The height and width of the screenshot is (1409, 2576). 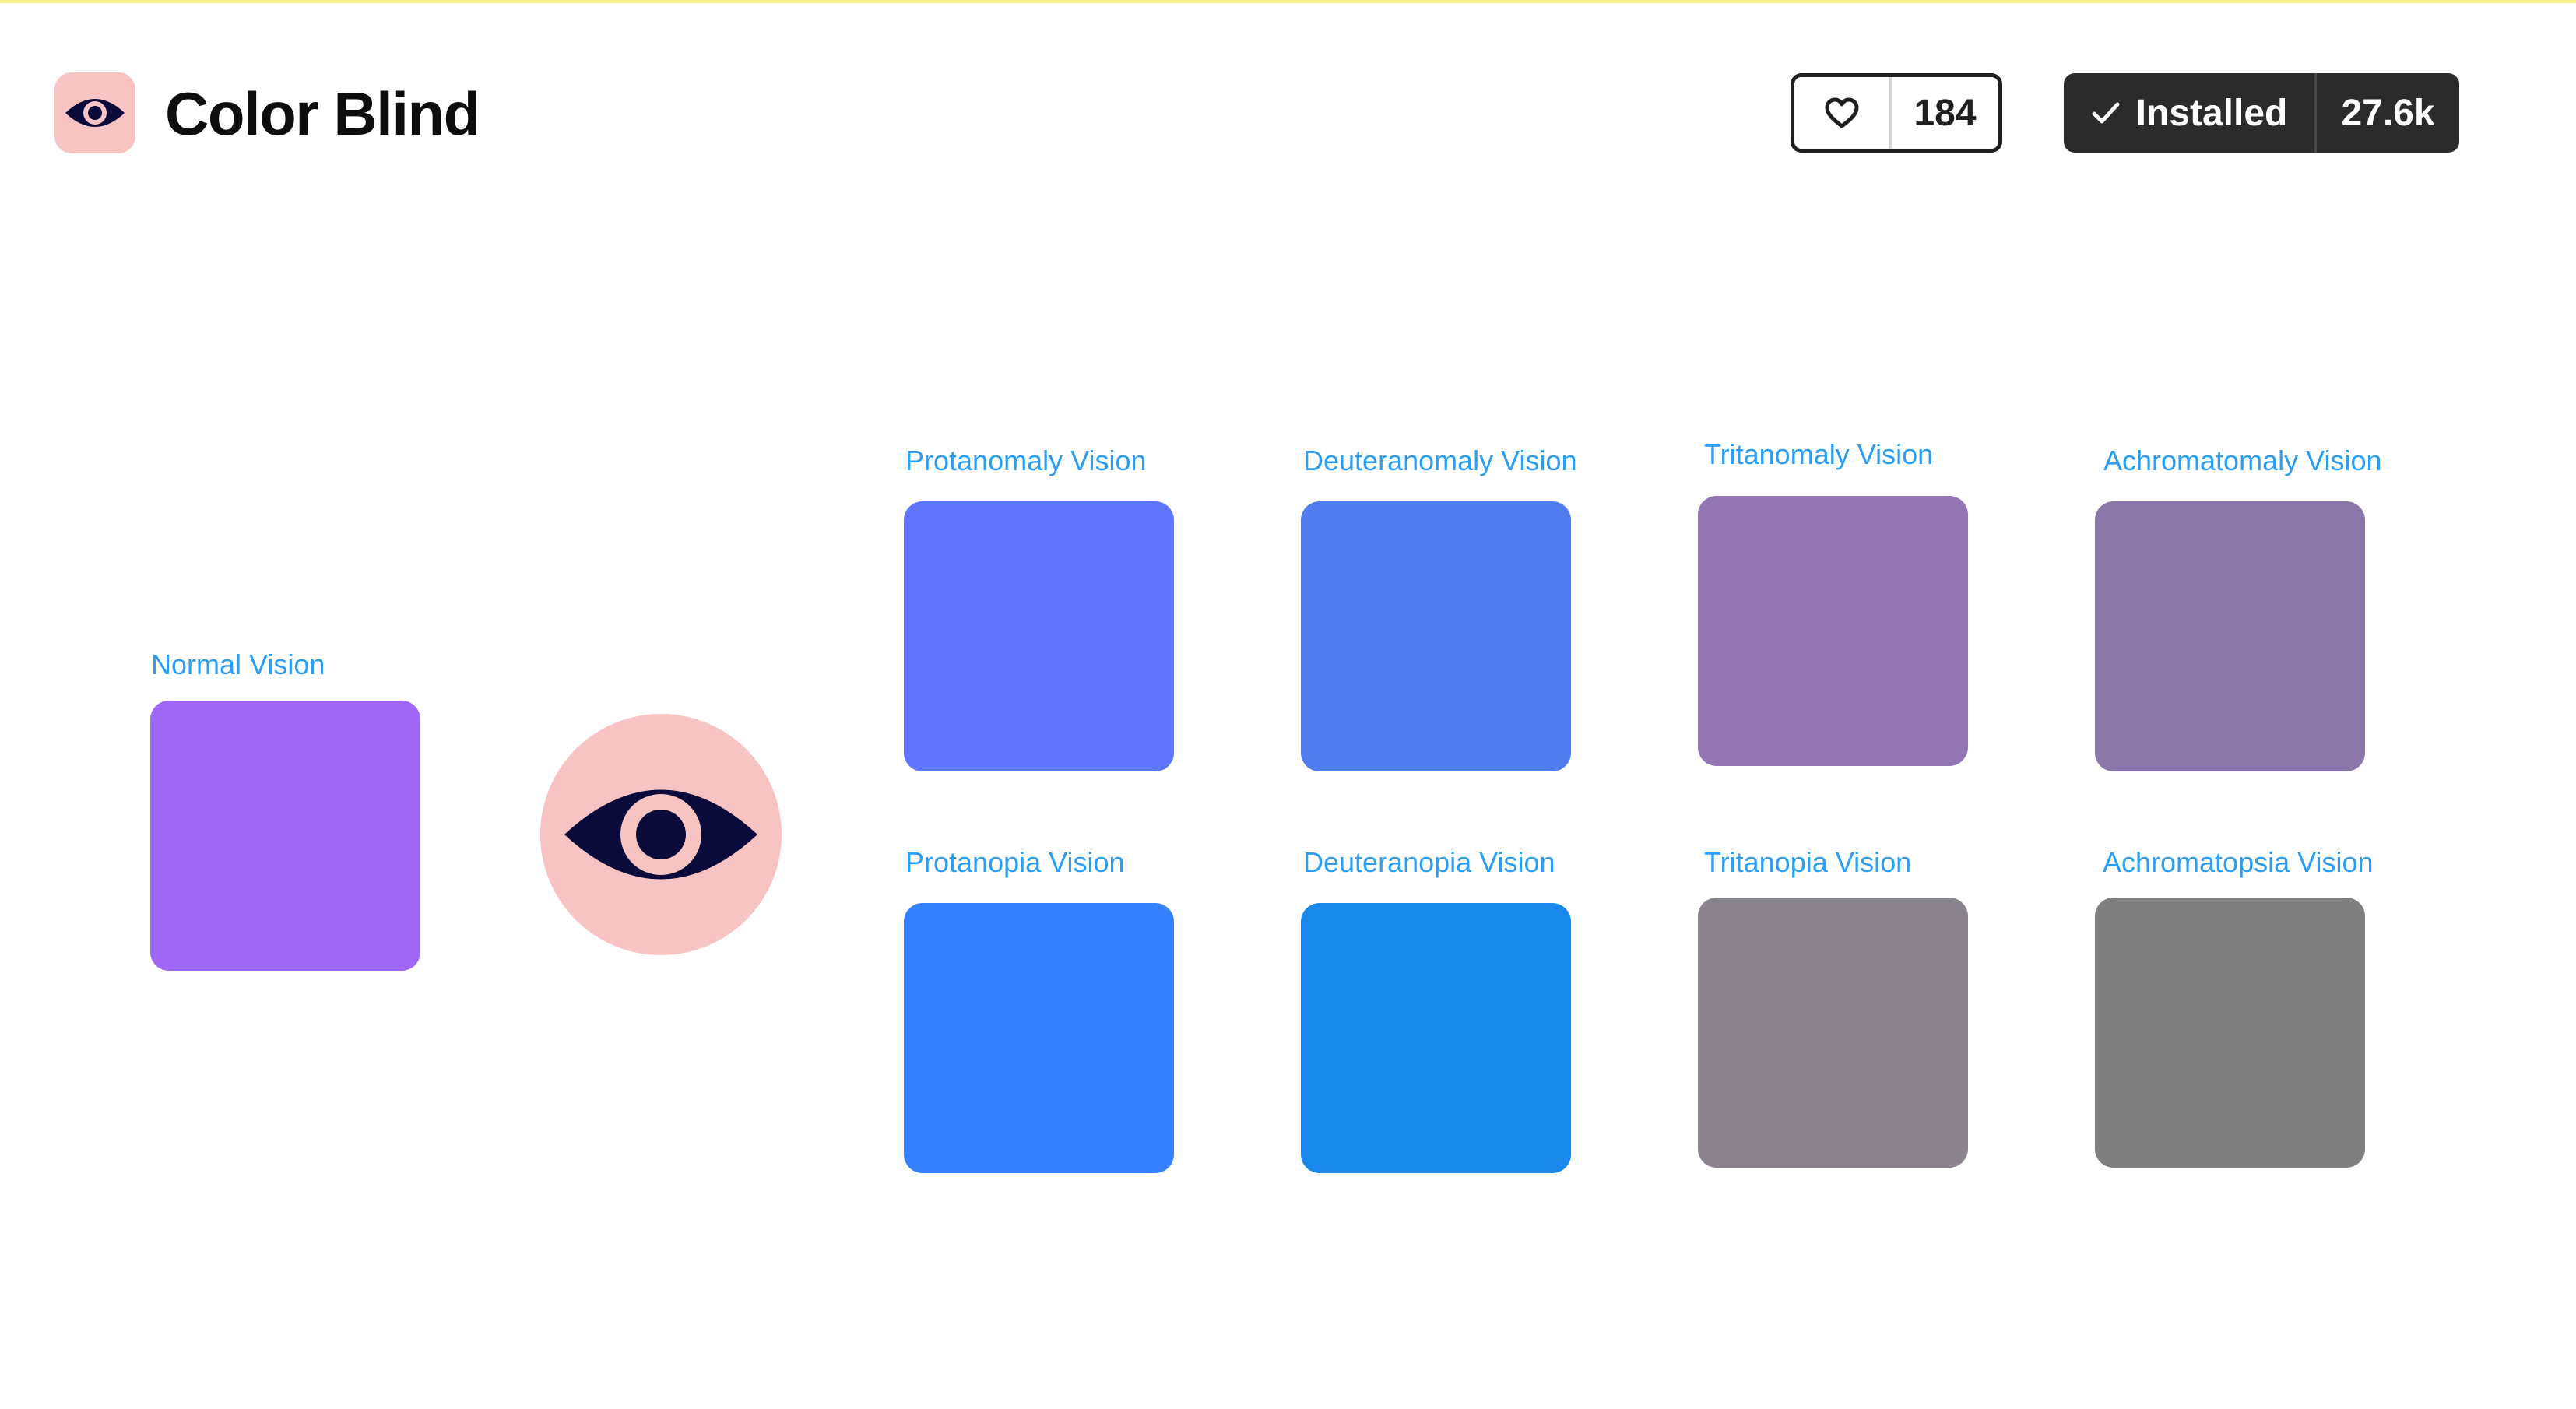 I want to click on normal-vision-label: Normal Vision, so click(x=238, y=664).